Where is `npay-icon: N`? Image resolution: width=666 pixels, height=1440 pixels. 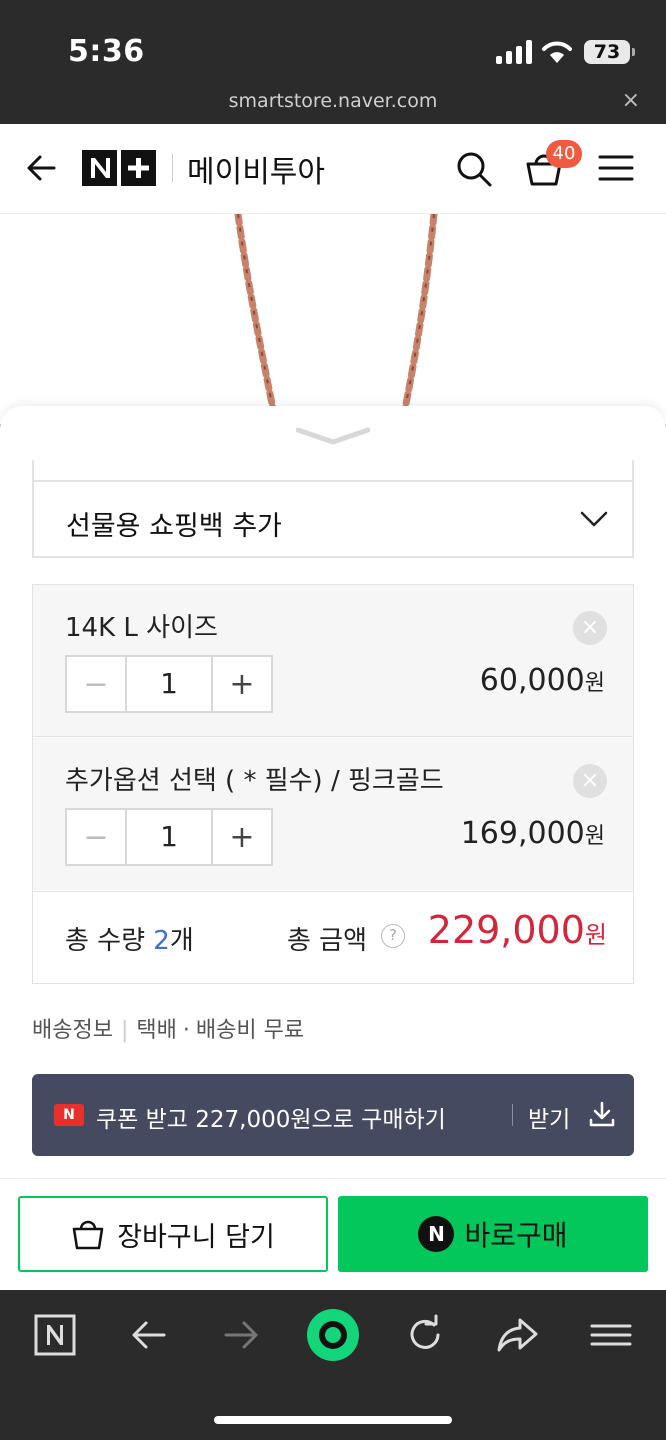
npay-icon: N is located at coordinates (69, 1115).